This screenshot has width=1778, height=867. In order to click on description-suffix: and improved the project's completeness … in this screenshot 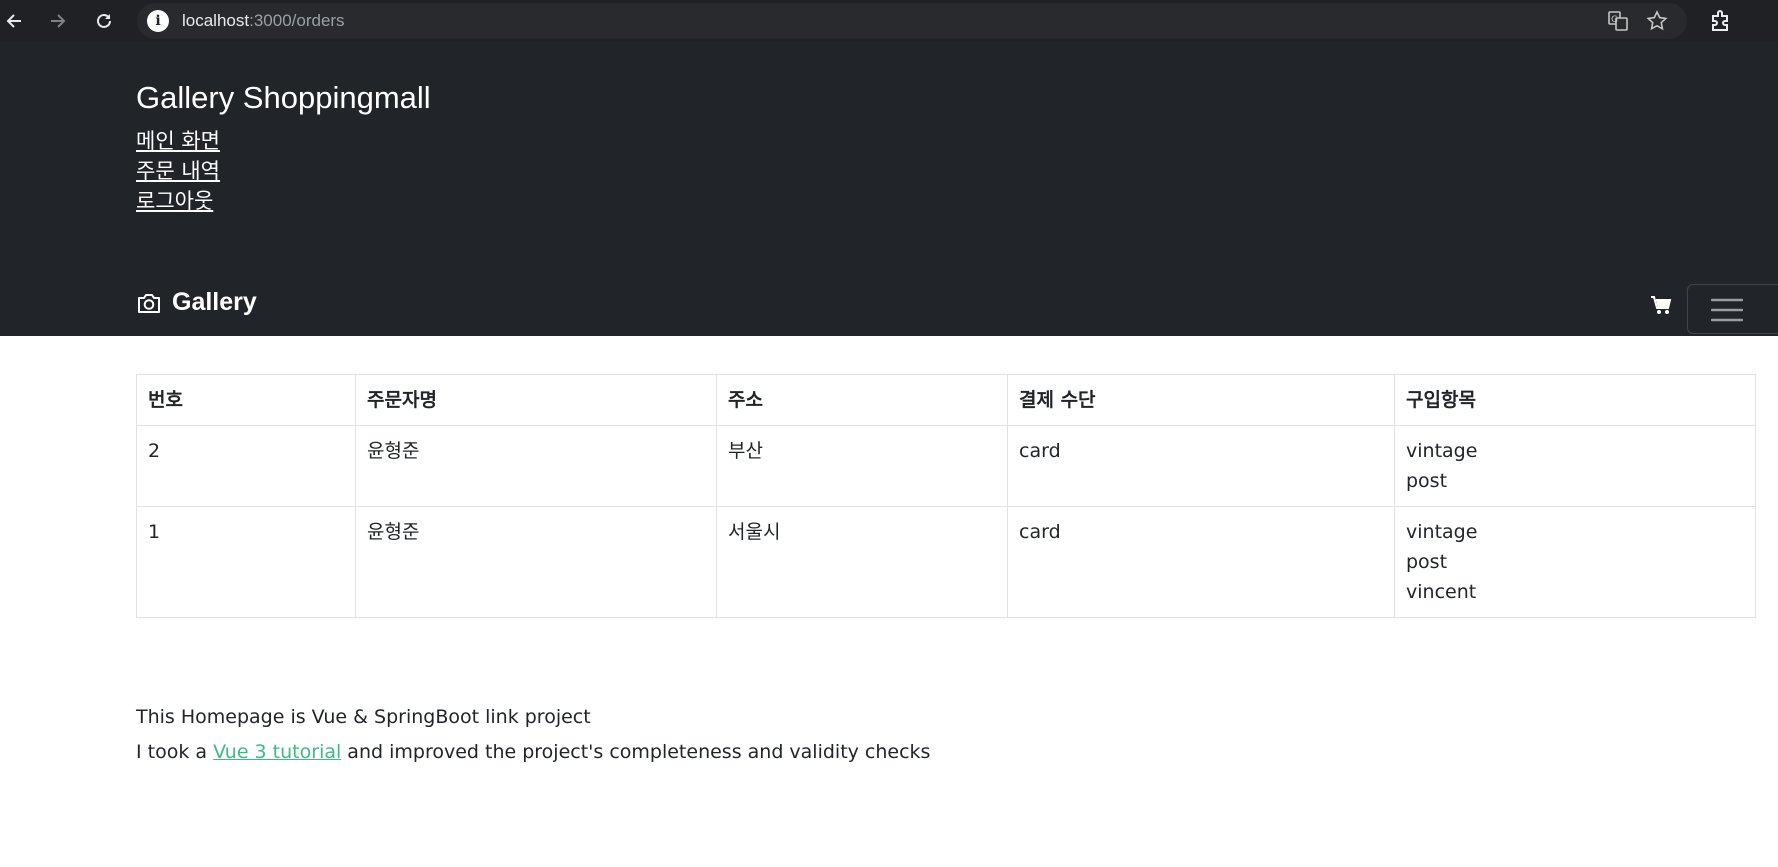, I will do `click(636, 752)`.